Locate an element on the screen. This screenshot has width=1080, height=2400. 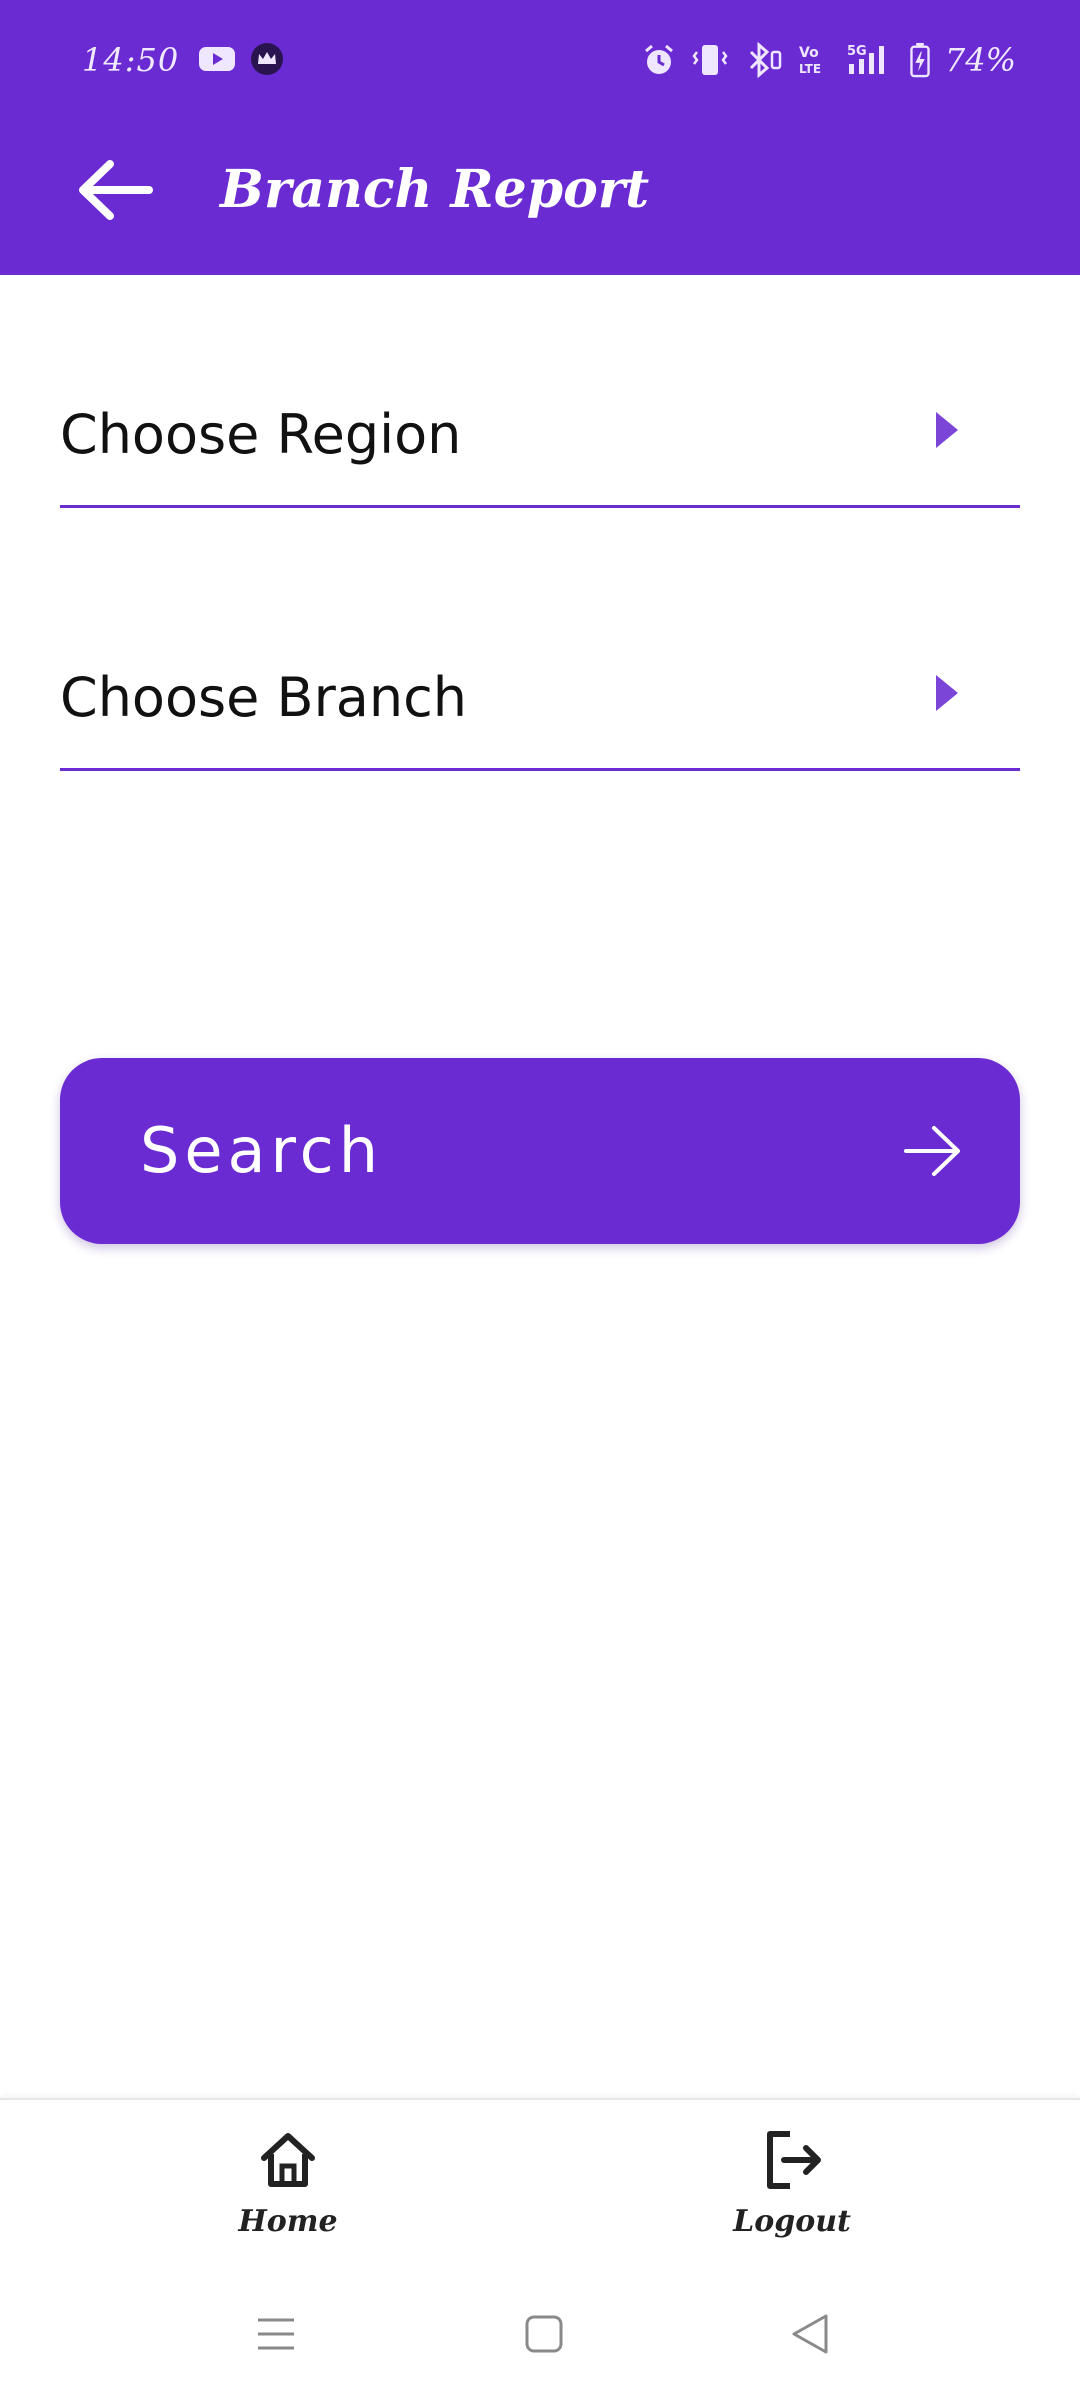
search-button-label: Search is located at coordinates (262, 1150).